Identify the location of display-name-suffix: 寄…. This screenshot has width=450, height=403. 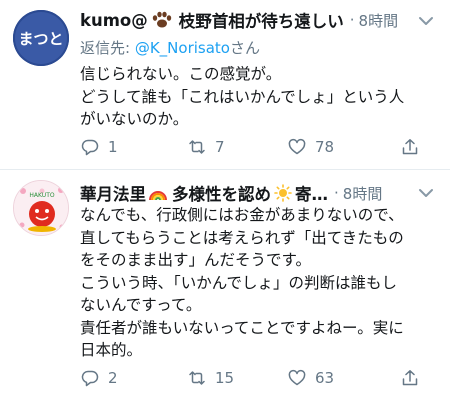
(311, 193).